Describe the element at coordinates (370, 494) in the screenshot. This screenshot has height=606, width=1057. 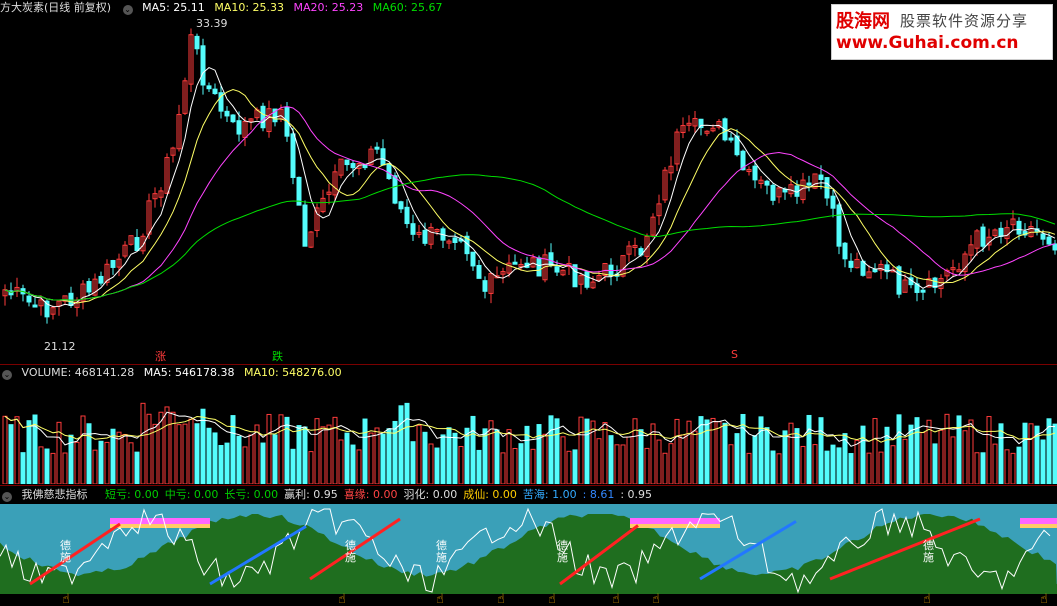
I see `indicator-legend-item: 喜缘: 0.00` at that location.